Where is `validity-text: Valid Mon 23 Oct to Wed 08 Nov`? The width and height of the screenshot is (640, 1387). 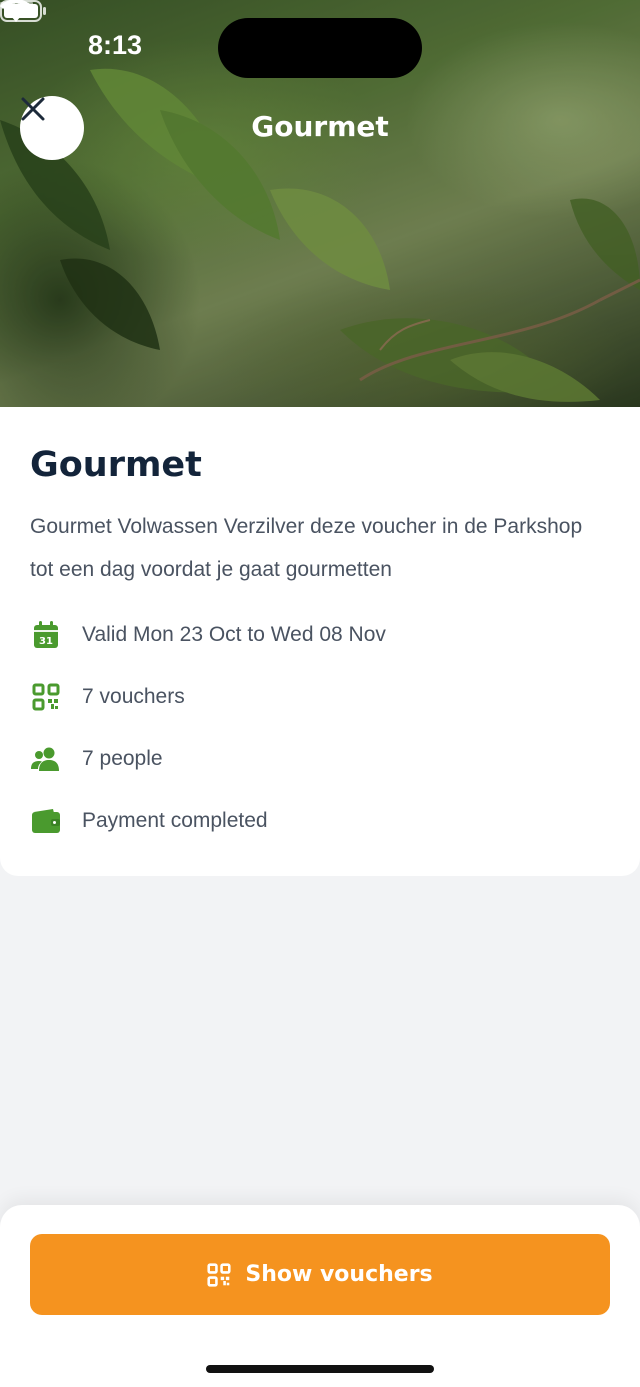
validity-text: Valid Mon 23 Oct to Wed 08 Nov is located at coordinates (234, 634).